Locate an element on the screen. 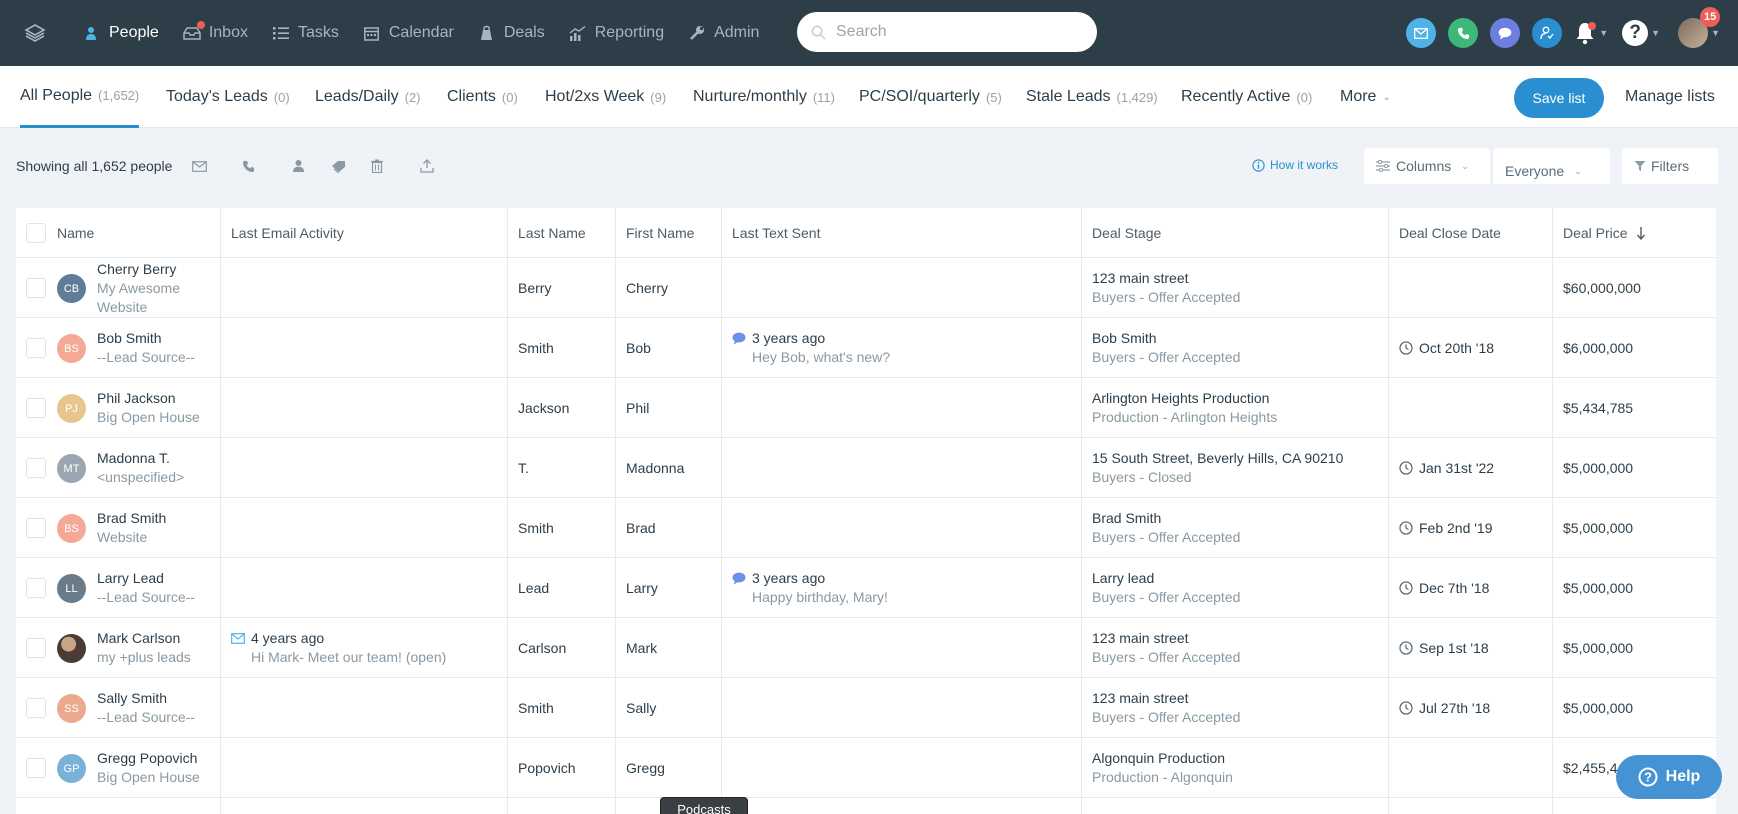  nav-item-label: Calendar is located at coordinates (421, 32).